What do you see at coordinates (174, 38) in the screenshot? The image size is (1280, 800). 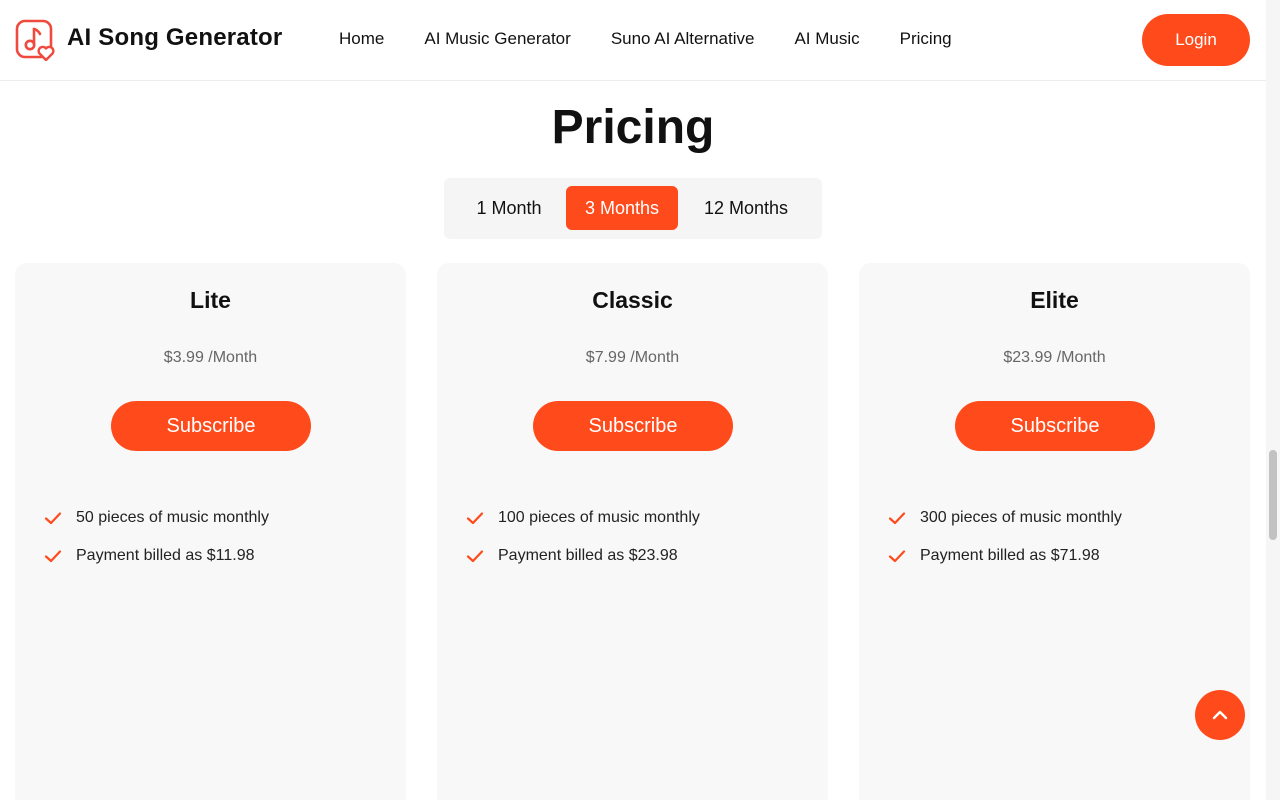 I see `brand-name: AI Song Generator` at bounding box center [174, 38].